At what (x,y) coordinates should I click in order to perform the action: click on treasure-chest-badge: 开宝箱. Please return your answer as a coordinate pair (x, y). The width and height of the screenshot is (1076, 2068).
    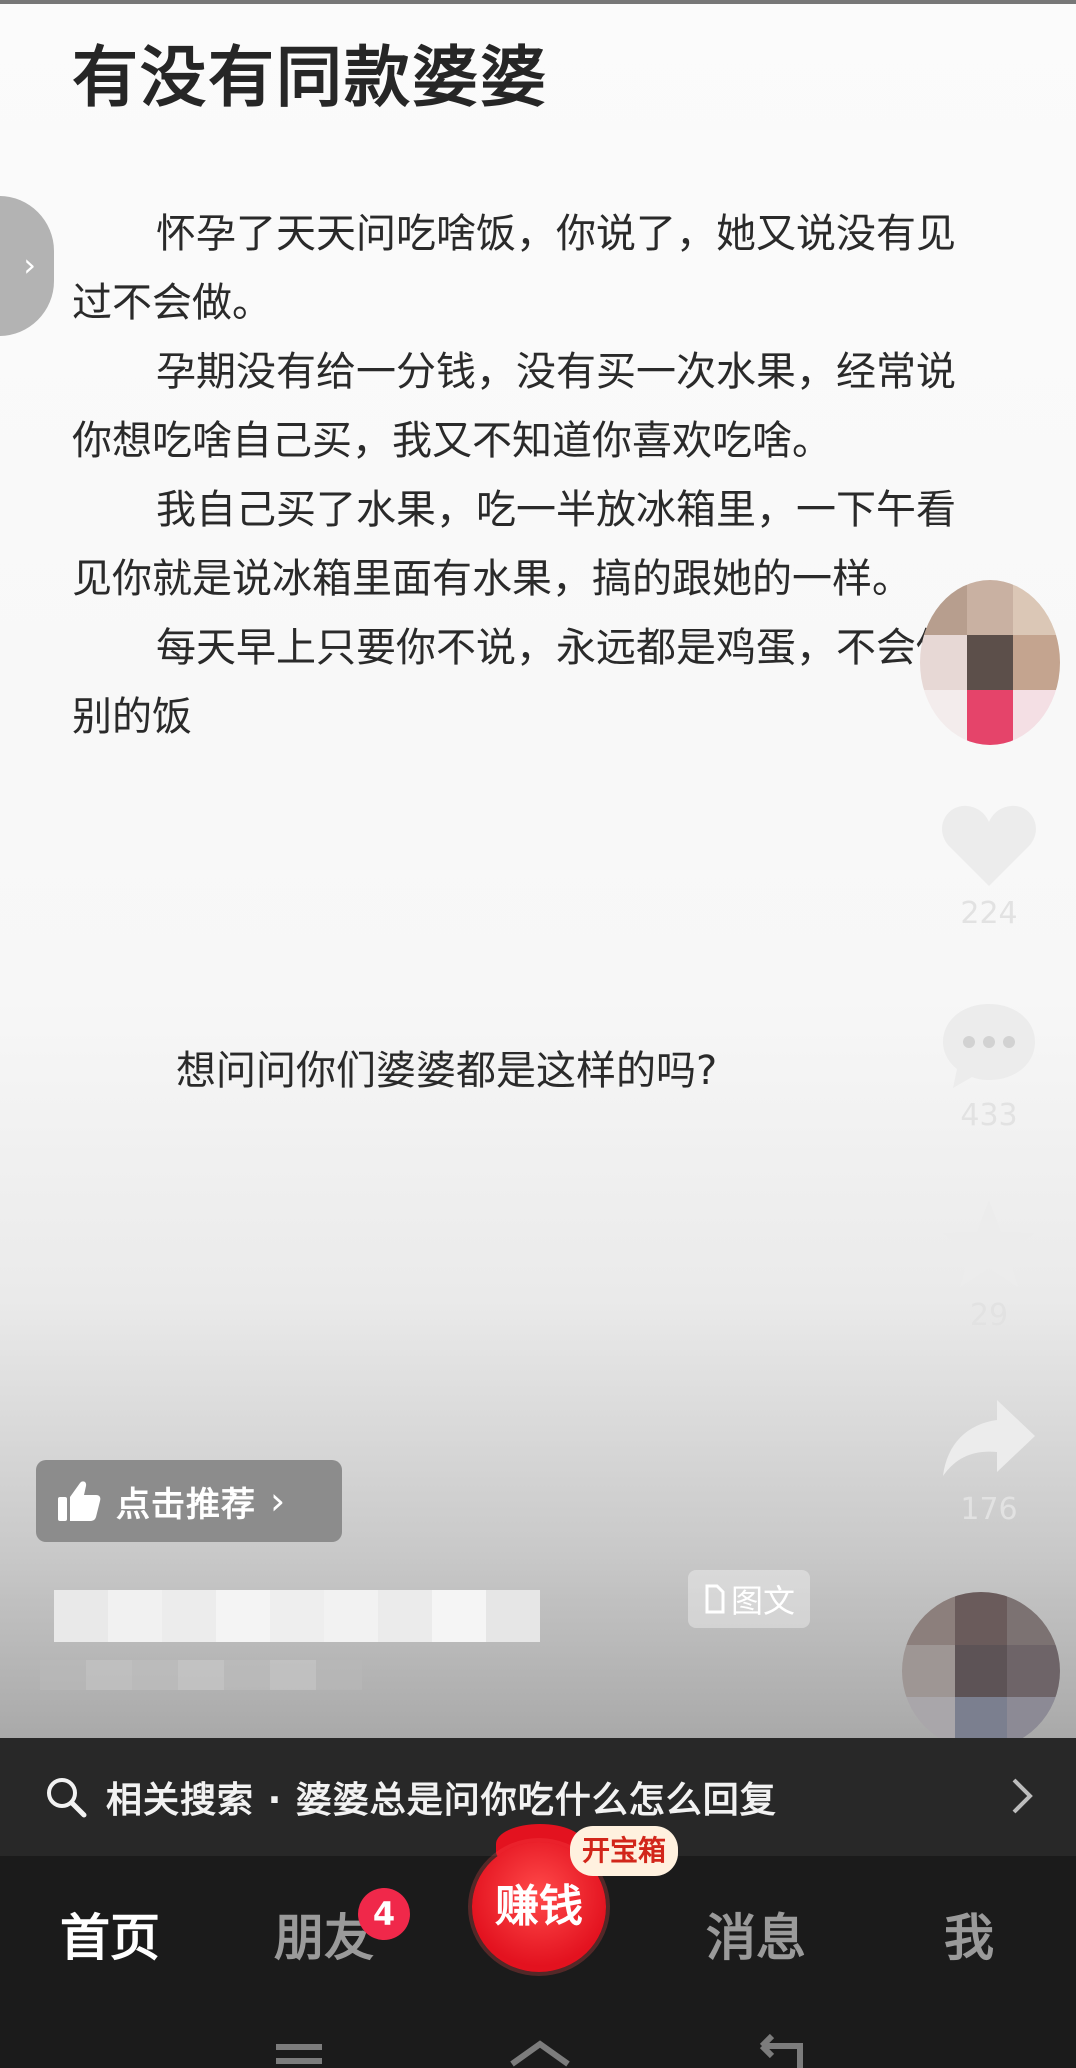
    Looking at the image, I should click on (624, 1851).